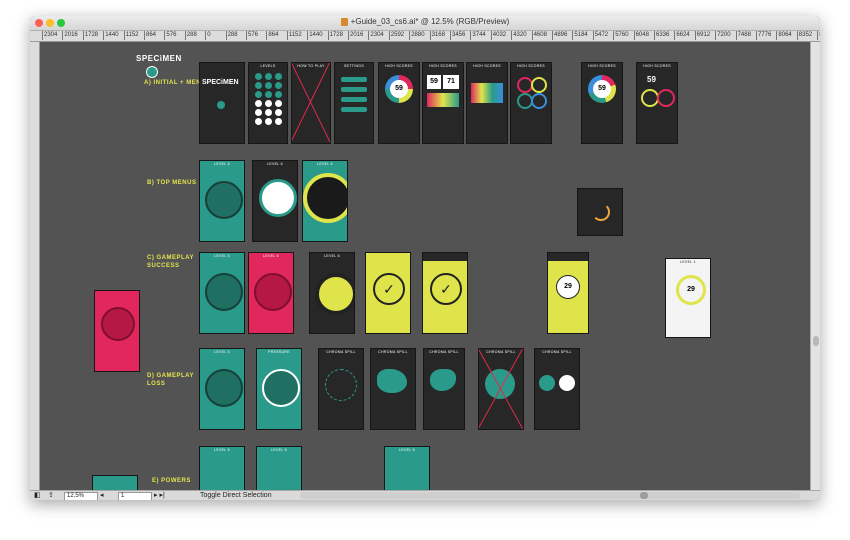 The image size is (850, 540). I want to click on artboard-loss-1: LEVEL 6, so click(222, 389).